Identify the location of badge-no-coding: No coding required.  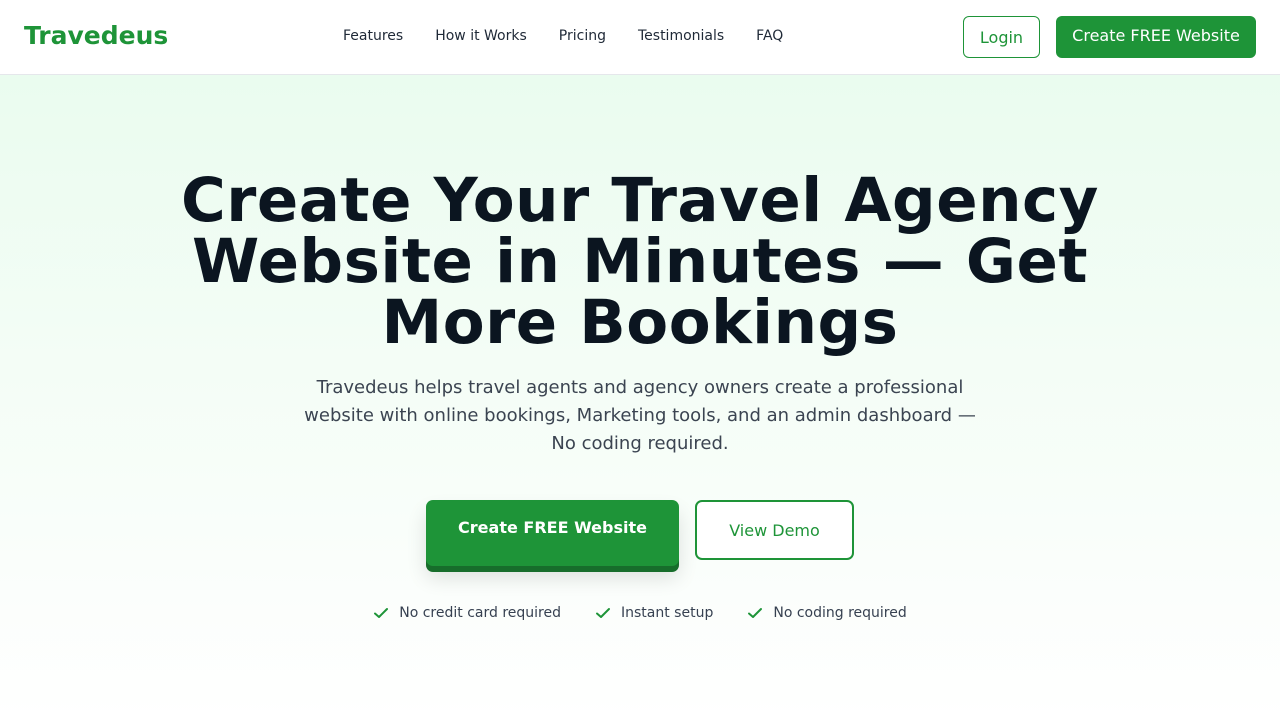
(827, 613).